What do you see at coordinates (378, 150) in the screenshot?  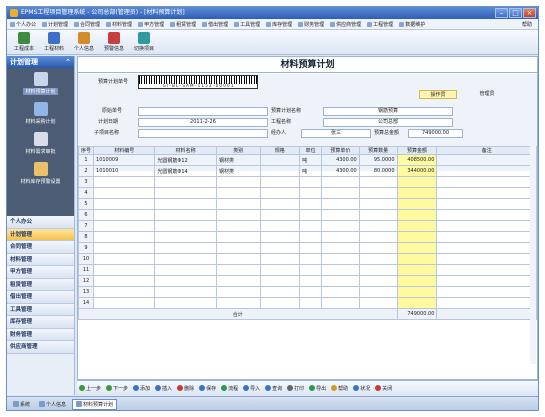 I see `table-header-cell: 预算数量` at bounding box center [378, 150].